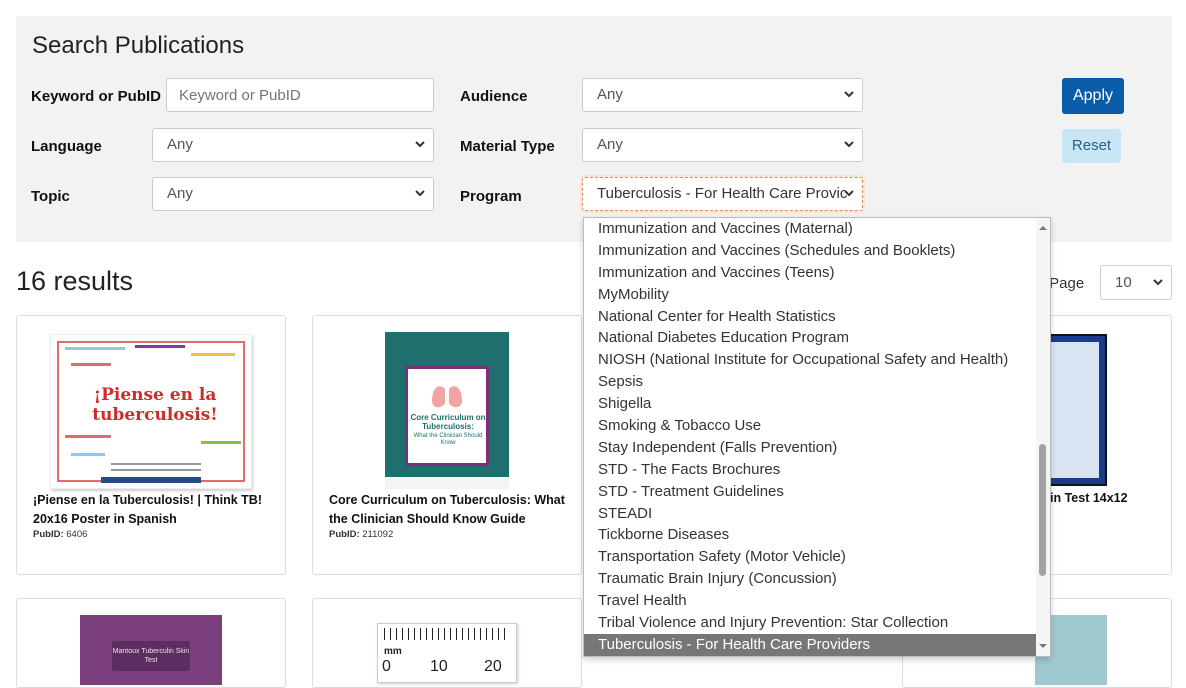  Describe the element at coordinates (1043, 646) in the screenshot. I see `scroll-down-icon` at that location.